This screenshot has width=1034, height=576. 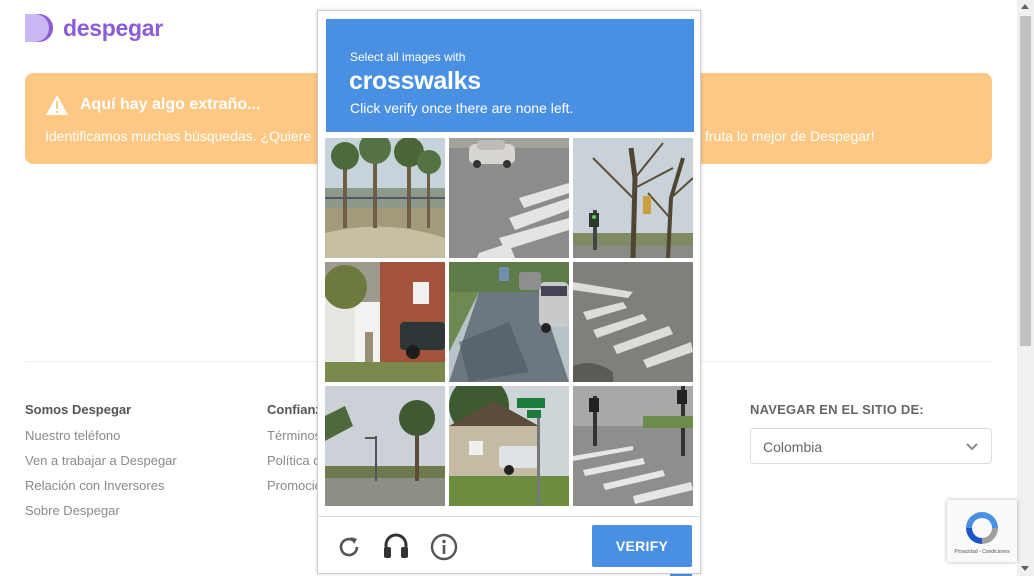 I want to click on footer-heading: Somos Despegar, so click(x=78, y=409).